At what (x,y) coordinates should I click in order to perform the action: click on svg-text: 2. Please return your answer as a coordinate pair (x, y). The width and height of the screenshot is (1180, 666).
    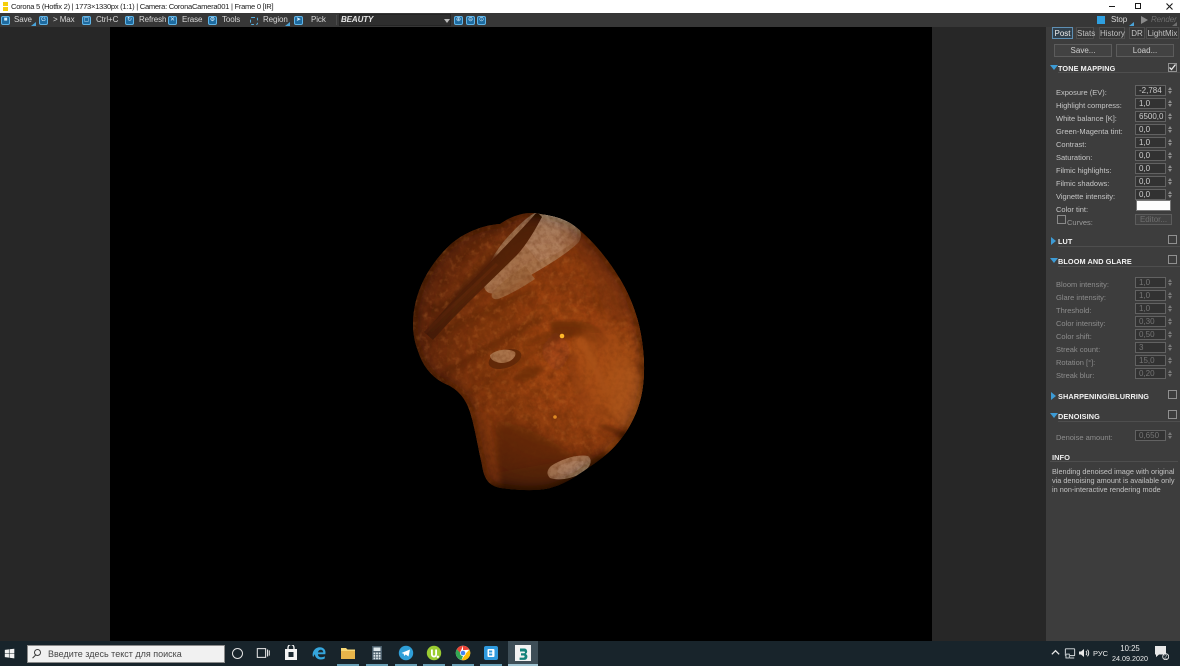
    Looking at the image, I should click on (1165, 657).